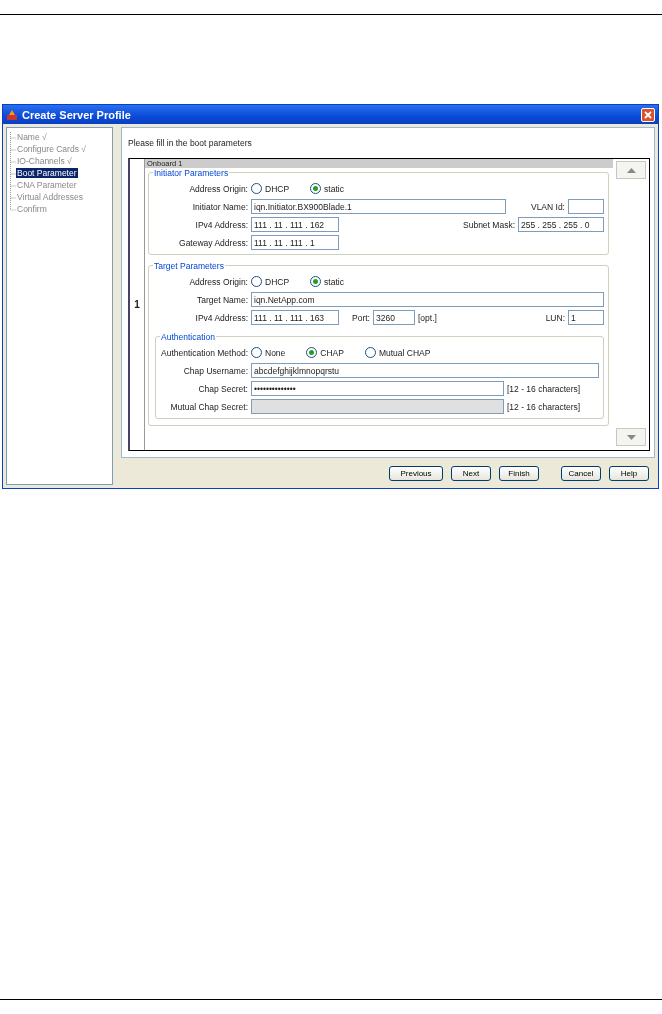  What do you see at coordinates (215, 370) in the screenshot?
I see `field-label: Chap Username:` at bounding box center [215, 370].